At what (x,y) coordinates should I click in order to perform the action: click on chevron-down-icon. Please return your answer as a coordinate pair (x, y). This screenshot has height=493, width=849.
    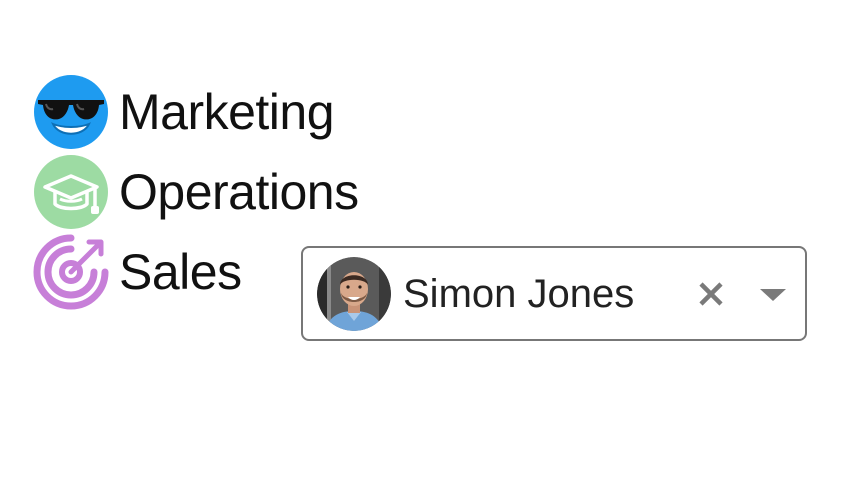
    Looking at the image, I should click on (773, 294).